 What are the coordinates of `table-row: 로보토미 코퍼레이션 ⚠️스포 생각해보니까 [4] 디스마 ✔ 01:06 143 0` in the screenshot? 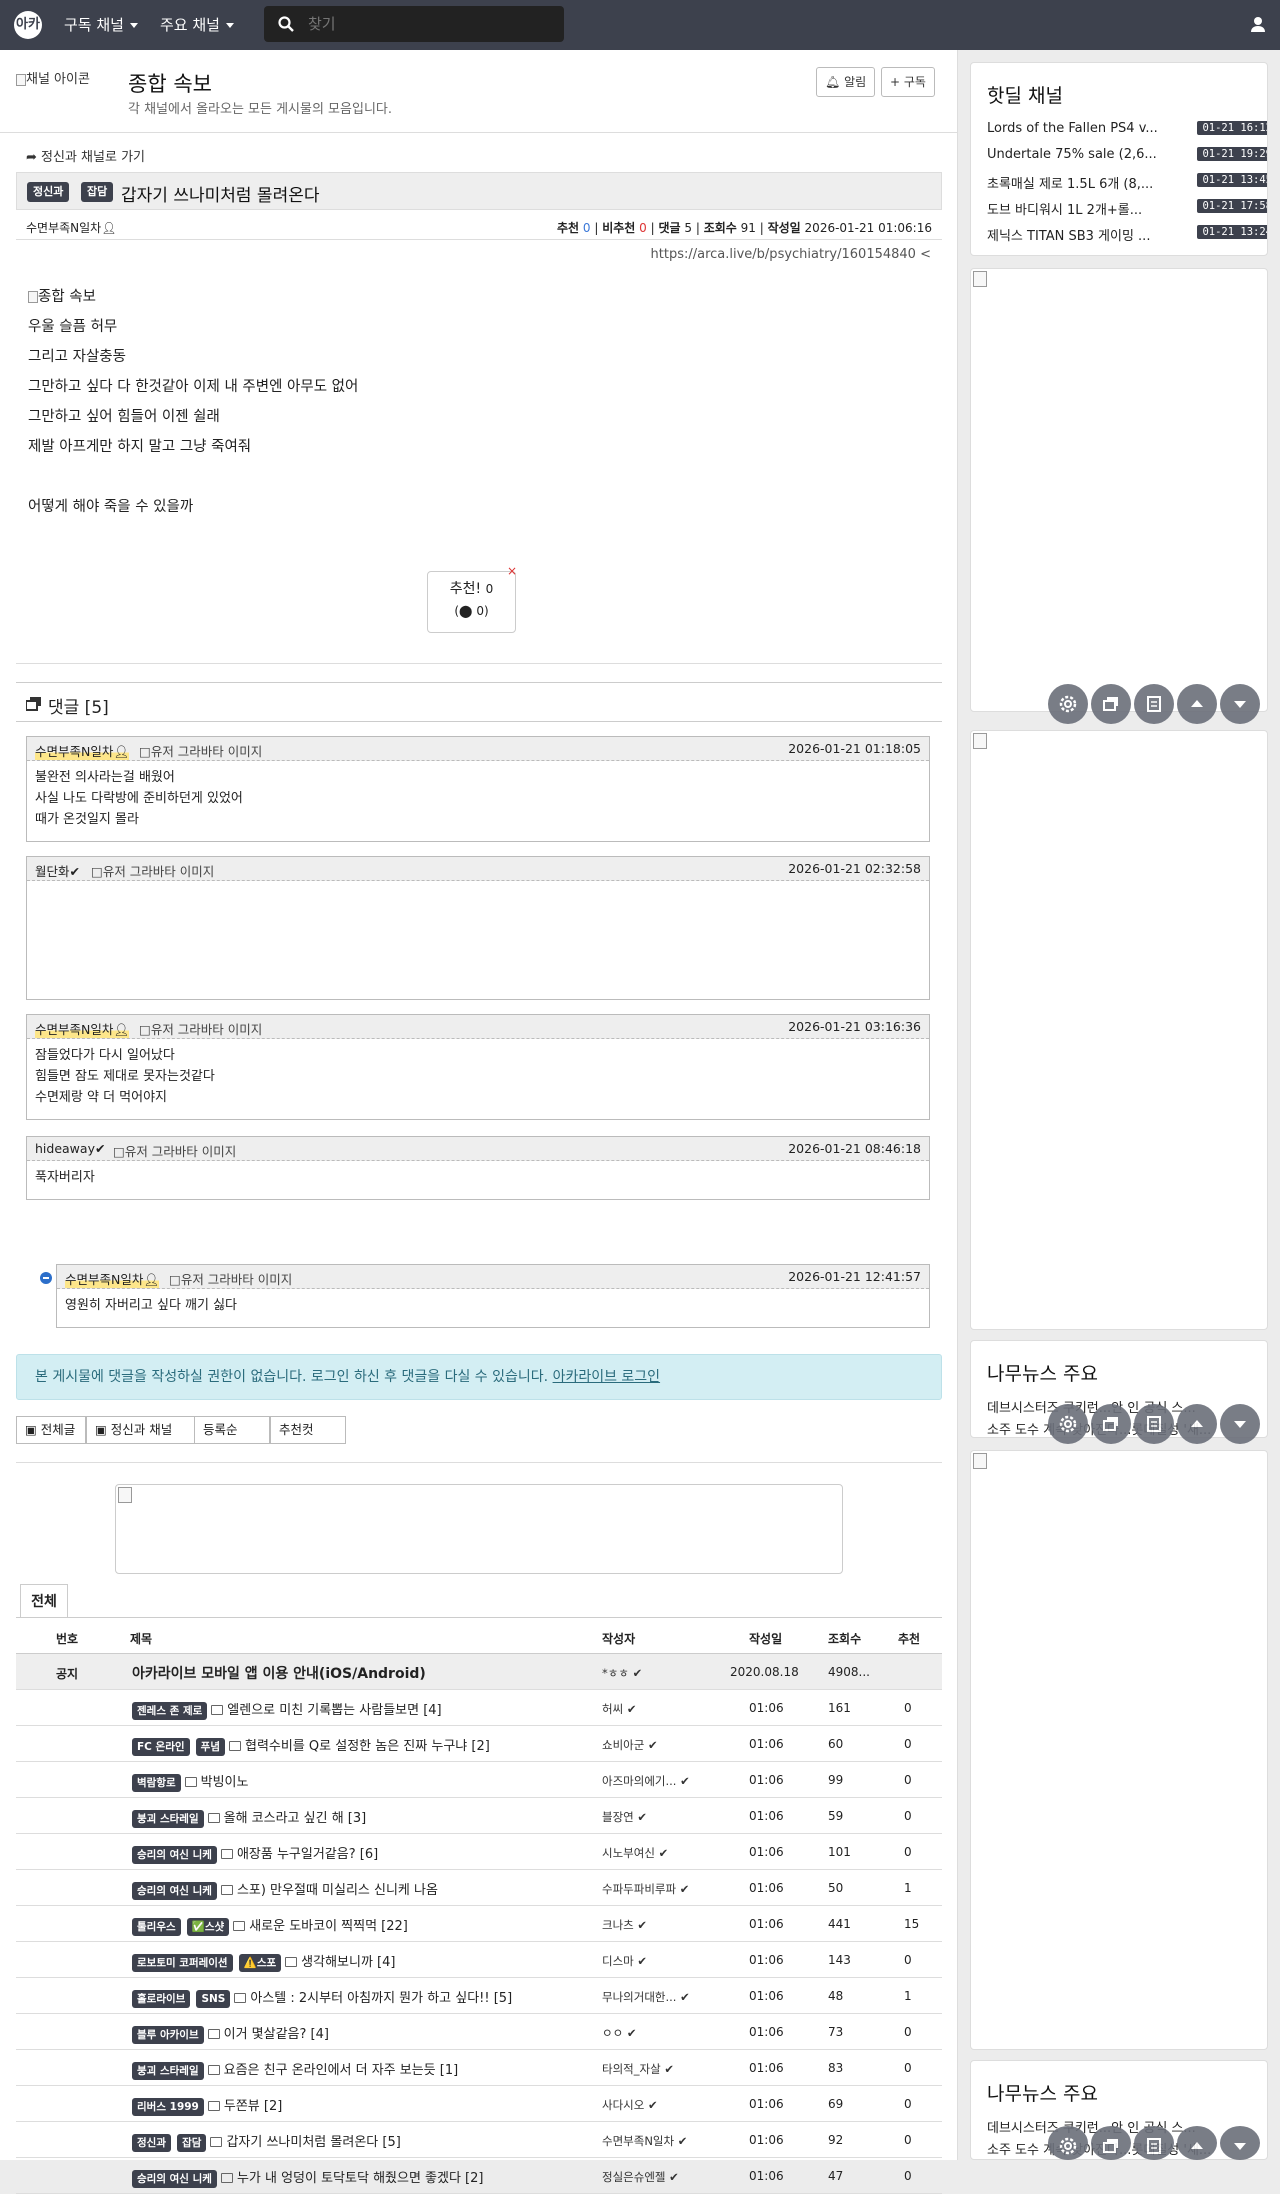 It's located at (479, 1960).